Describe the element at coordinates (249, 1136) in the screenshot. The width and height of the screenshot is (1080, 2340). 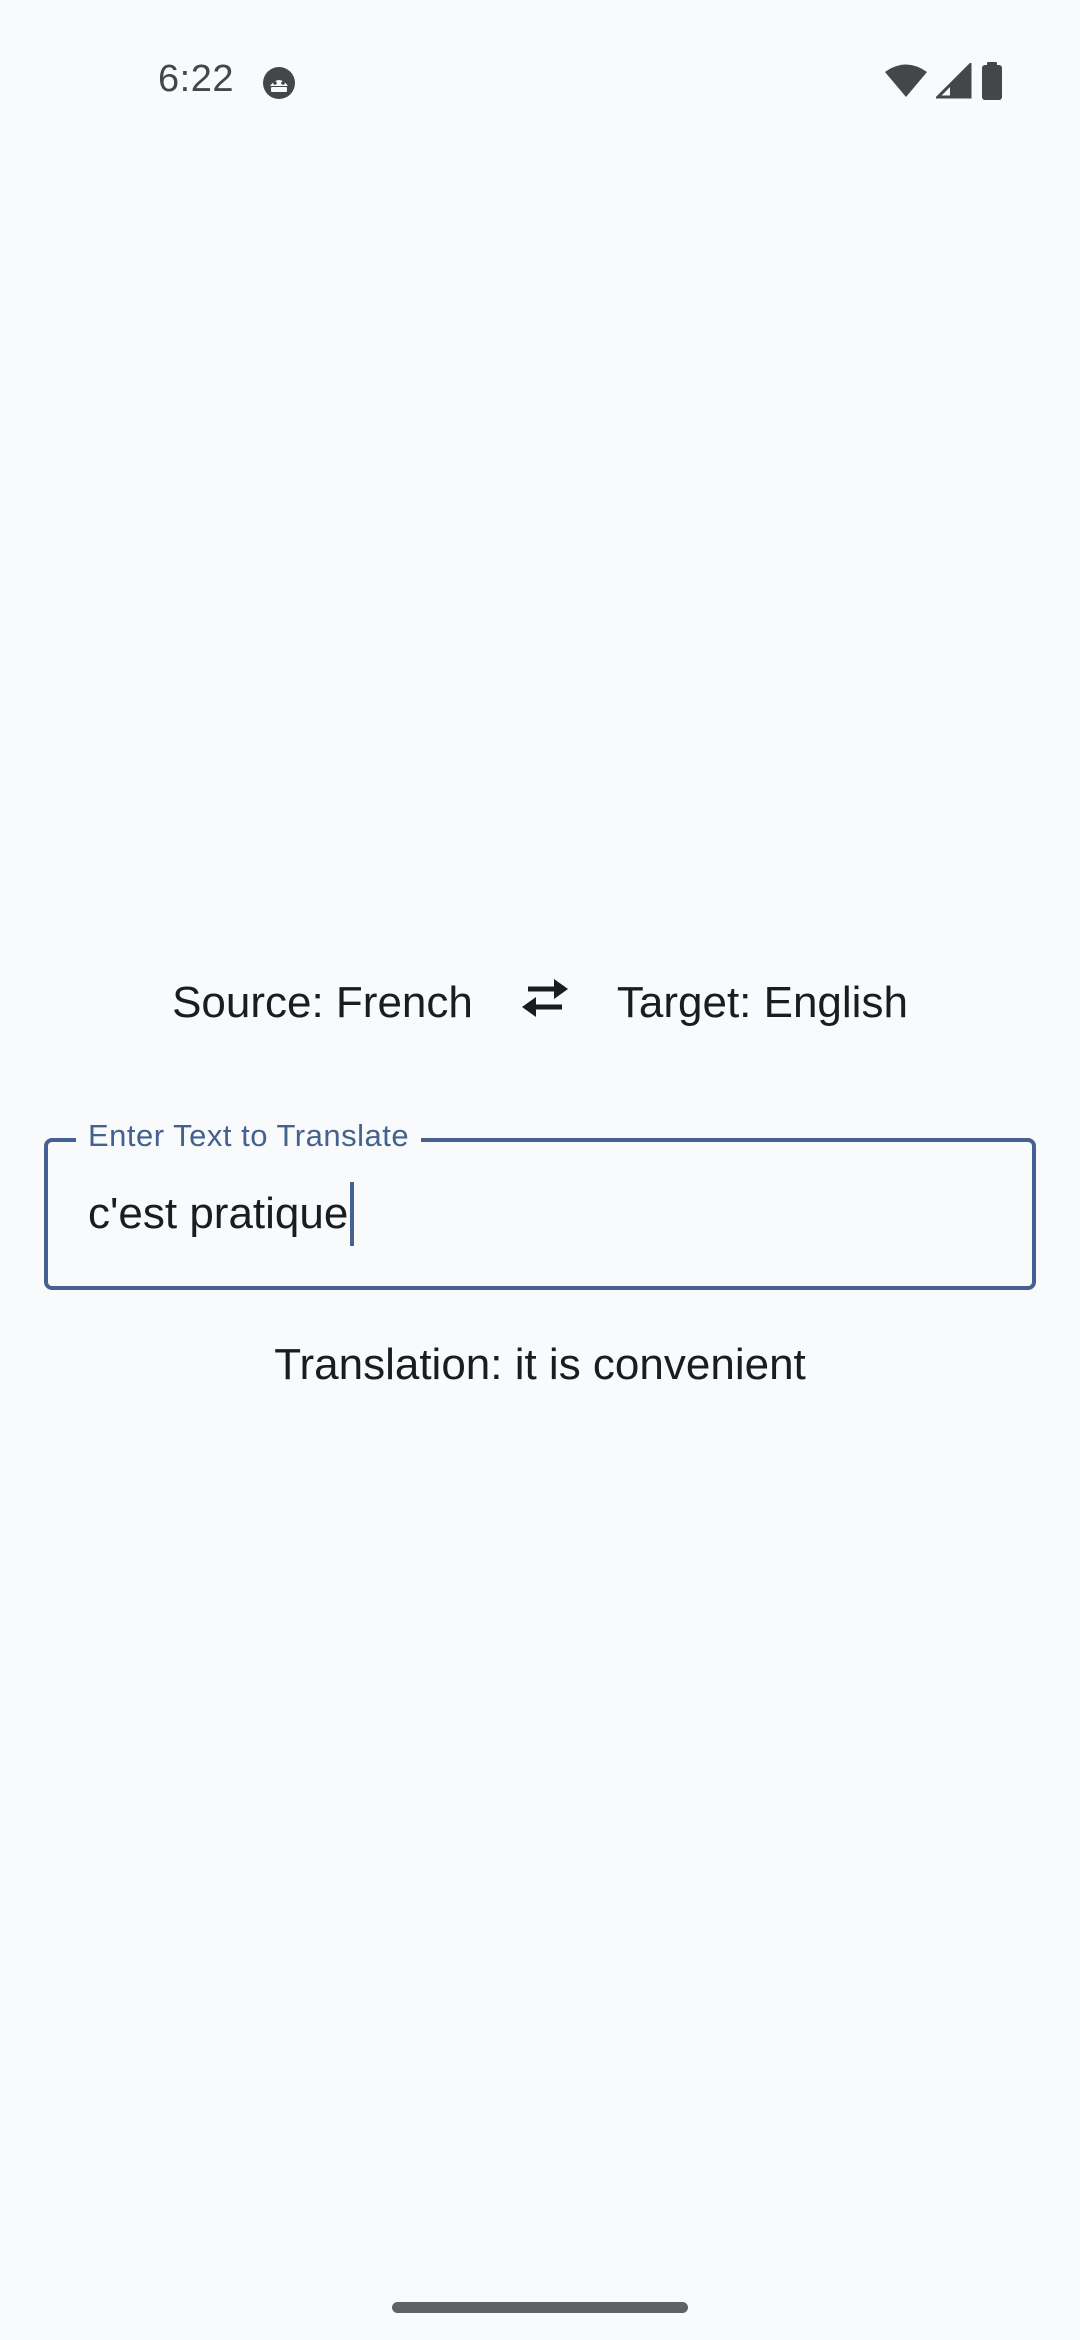
I see `input-label: Enter Text to Translate` at that location.